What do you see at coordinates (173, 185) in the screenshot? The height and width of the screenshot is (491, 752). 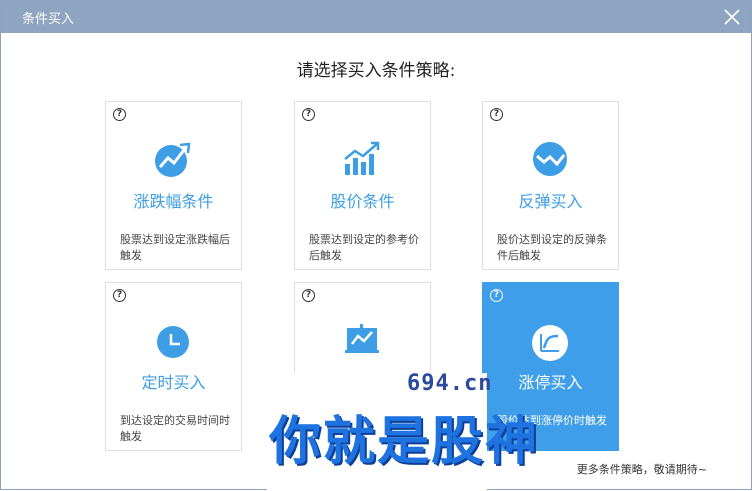 I see `strategy-card-price-change: ? 涨跌幅条件 股票达到设定涨跌幅后触发` at bounding box center [173, 185].